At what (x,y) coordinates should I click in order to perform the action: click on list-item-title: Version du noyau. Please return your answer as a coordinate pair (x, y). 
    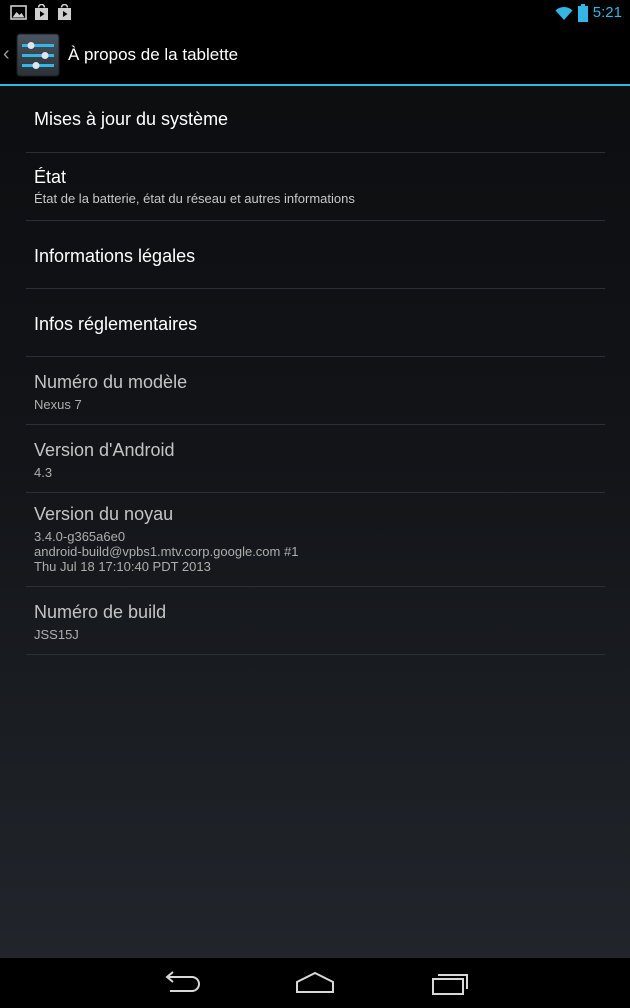
    Looking at the image, I should click on (104, 514).